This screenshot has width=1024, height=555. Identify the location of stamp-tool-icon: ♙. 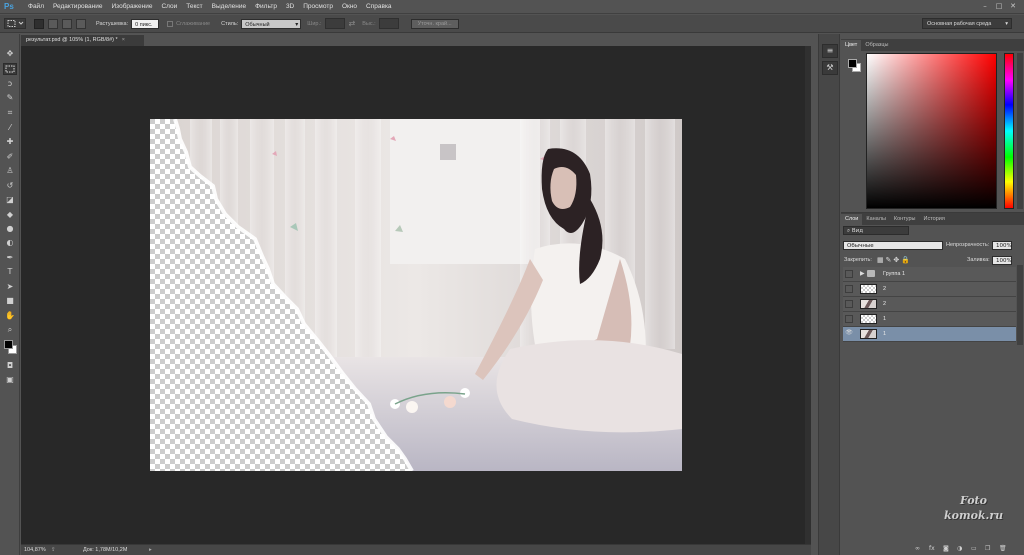
(10, 171).